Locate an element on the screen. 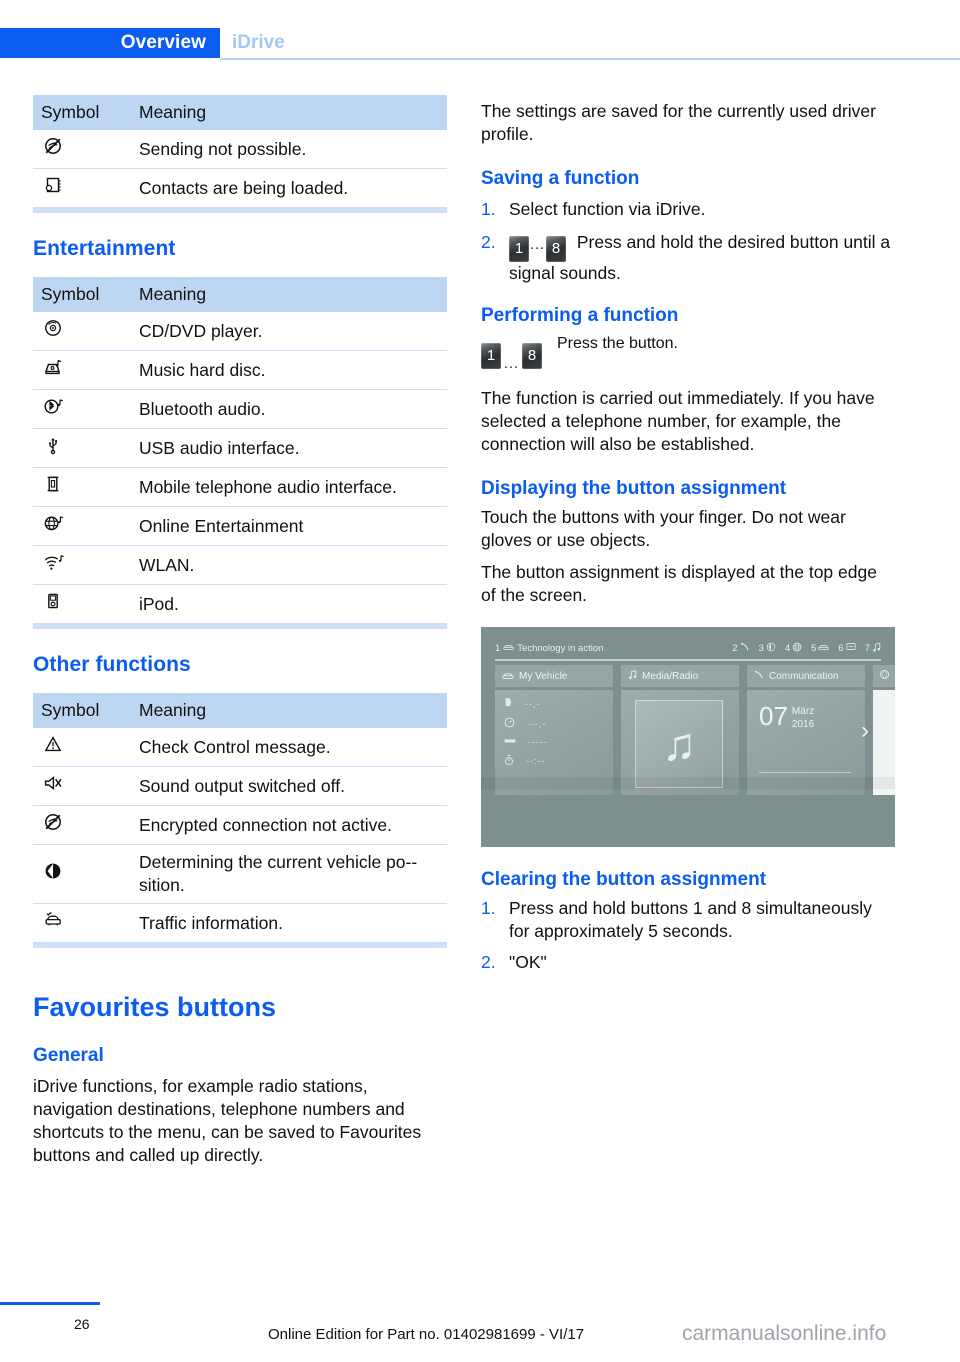 This screenshot has width=960, height=1362. tile-my-vehicle: My Vehicle --,- ---,- ----- --:-- is located at coordinates (554, 730).